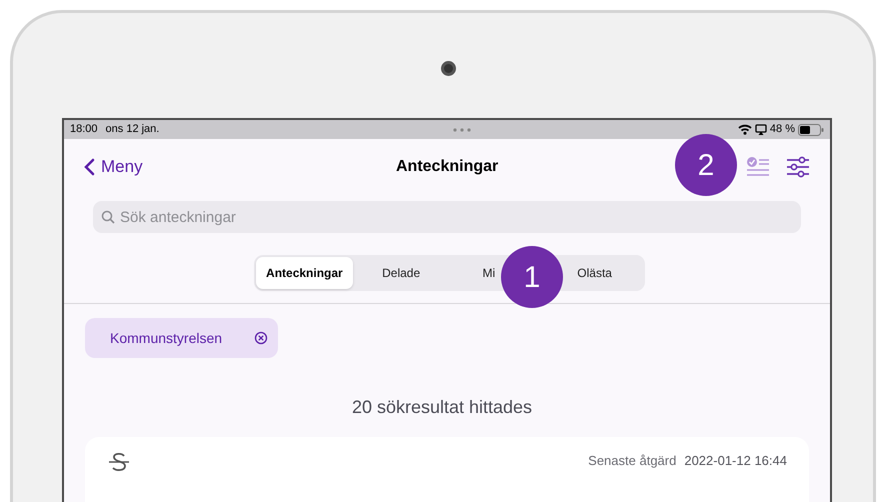  Describe the element at coordinates (89, 167) in the screenshot. I see `chevron-left-icon` at that location.